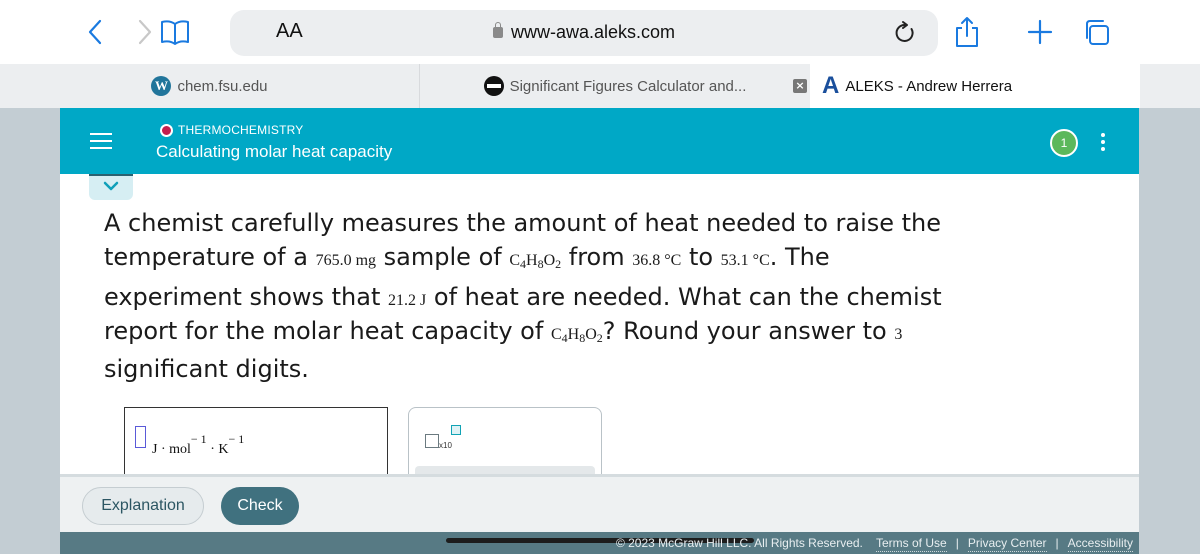 The image size is (1200, 554). What do you see at coordinates (445, 445) in the screenshot?
I see `x10-label: x10` at bounding box center [445, 445].